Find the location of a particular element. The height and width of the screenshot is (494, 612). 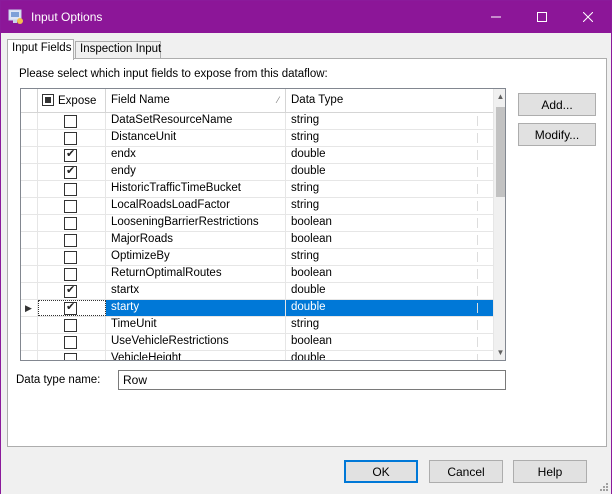

field-name-cell: TimeUnit is located at coordinates (196, 325).